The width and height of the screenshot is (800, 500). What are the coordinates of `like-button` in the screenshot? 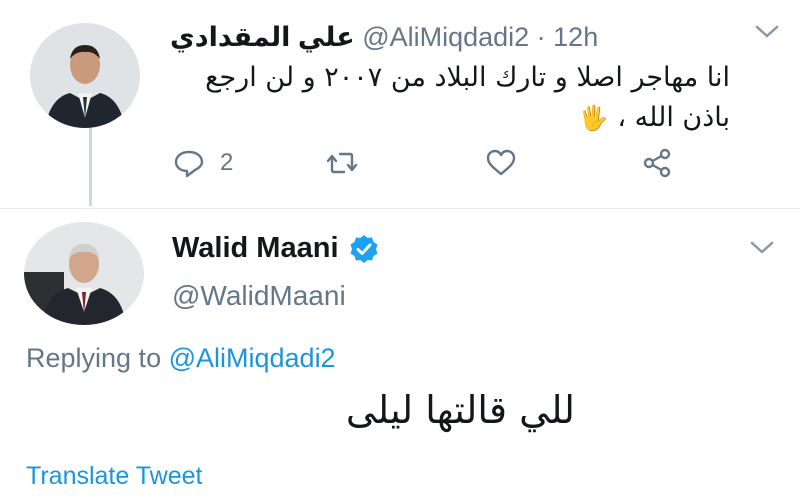 It's located at (501, 163).